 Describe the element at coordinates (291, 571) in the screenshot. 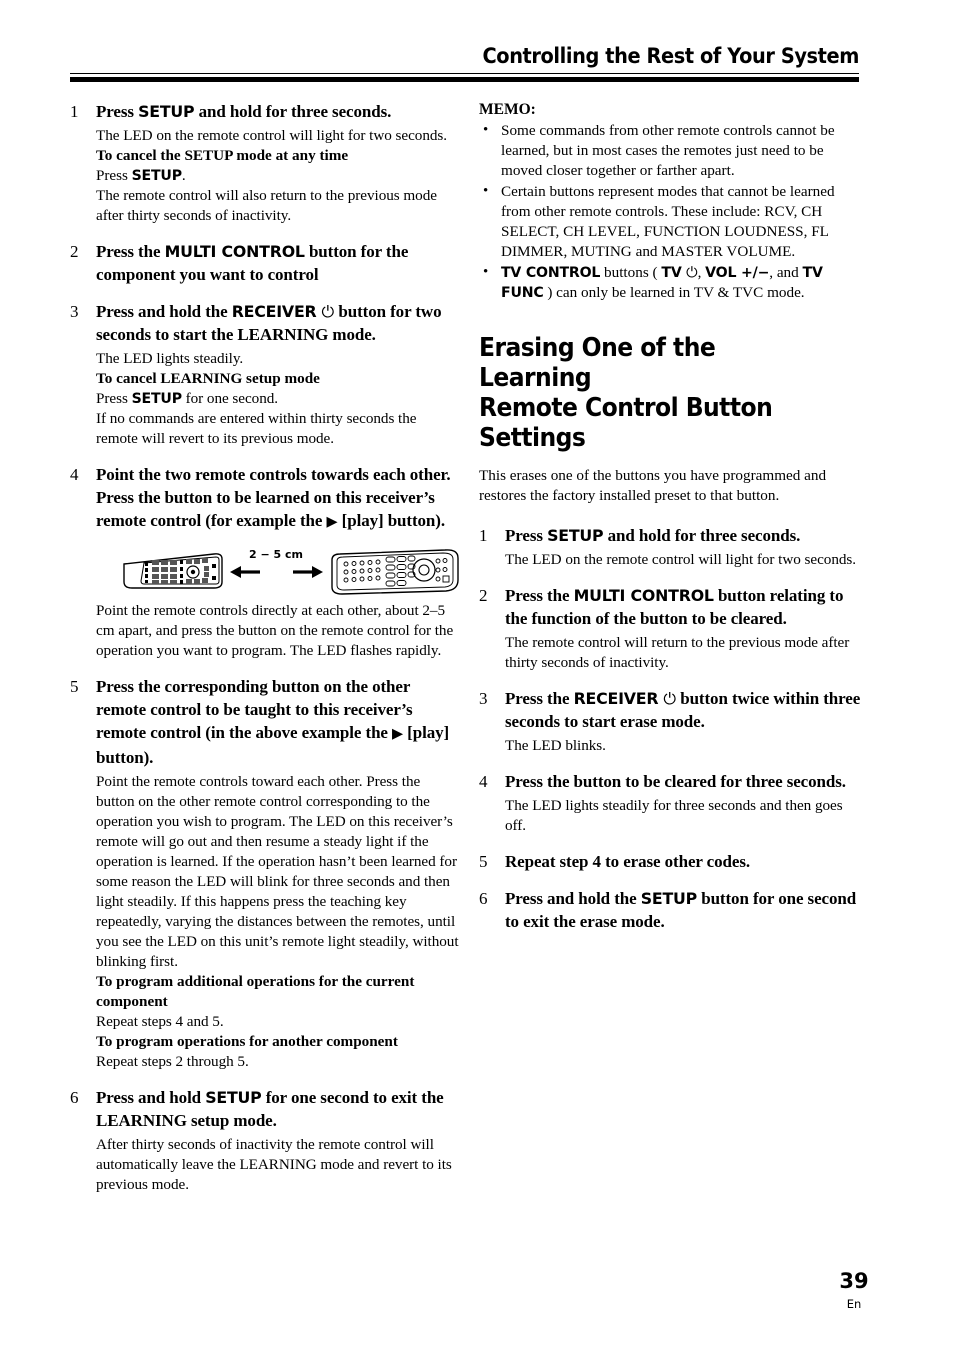

I see `remote-distance-illustration: 2 − 5 cm` at that location.